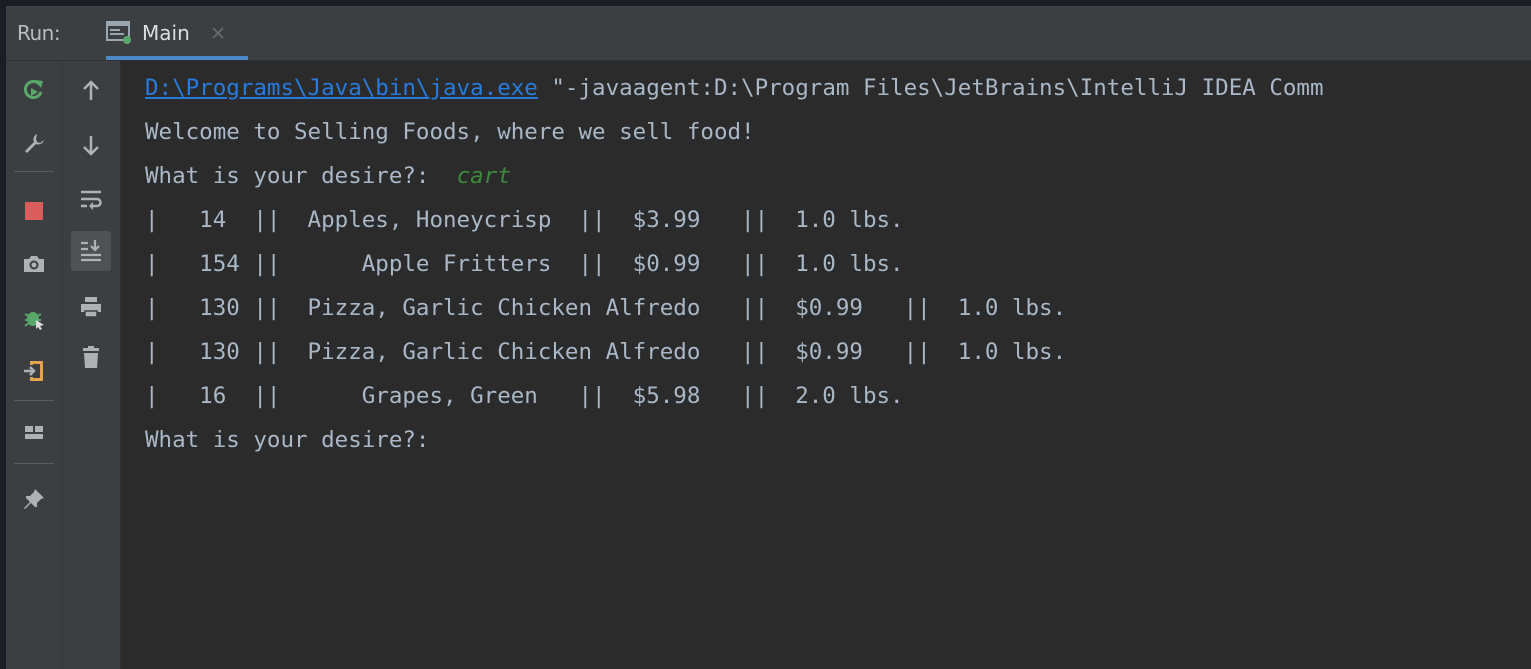 This screenshot has height=669, width=1531. What do you see at coordinates (287, 176) in the screenshot?
I see `prompt-text: What is your desire?:` at bounding box center [287, 176].